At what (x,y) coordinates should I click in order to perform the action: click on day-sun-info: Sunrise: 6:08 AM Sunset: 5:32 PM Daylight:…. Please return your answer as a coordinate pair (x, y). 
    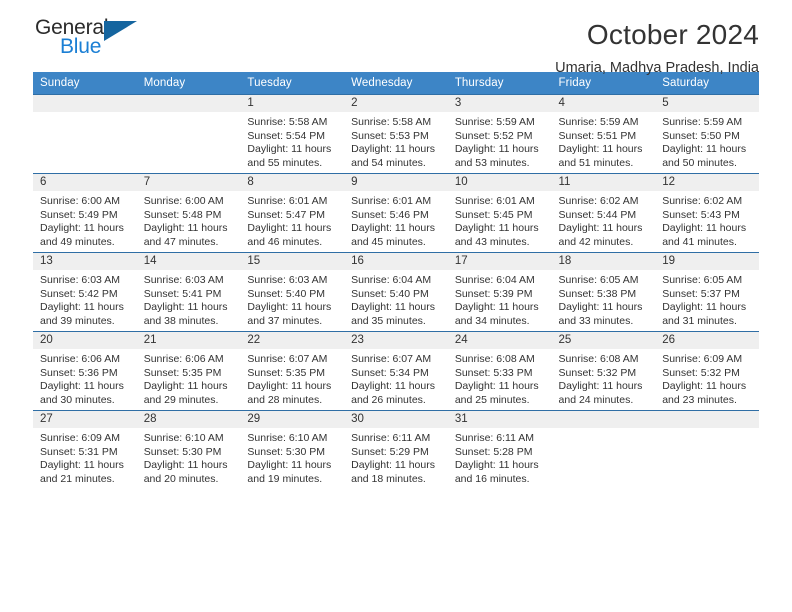
    Looking at the image, I should click on (604, 378).